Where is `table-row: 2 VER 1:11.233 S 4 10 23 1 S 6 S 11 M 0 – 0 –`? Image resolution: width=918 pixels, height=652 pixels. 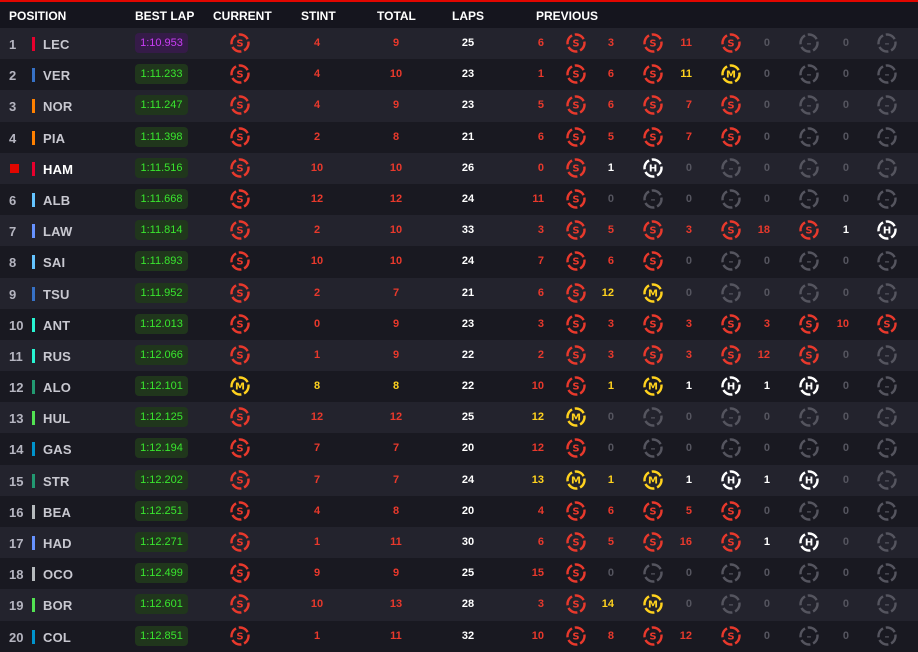 table-row: 2 VER 1:11.233 S 4 10 23 1 S 6 S 11 M 0 – 0 – is located at coordinates (459, 75).